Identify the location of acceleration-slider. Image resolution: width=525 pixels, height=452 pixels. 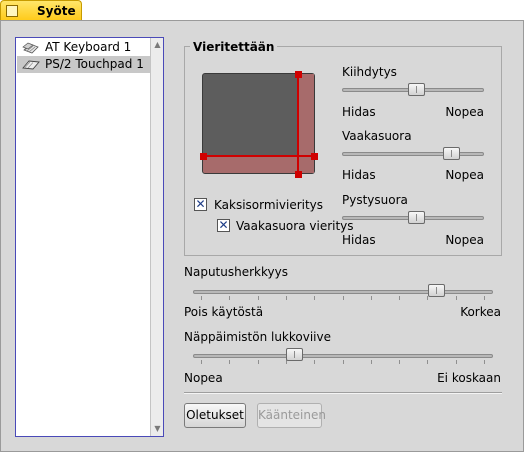
(413, 90).